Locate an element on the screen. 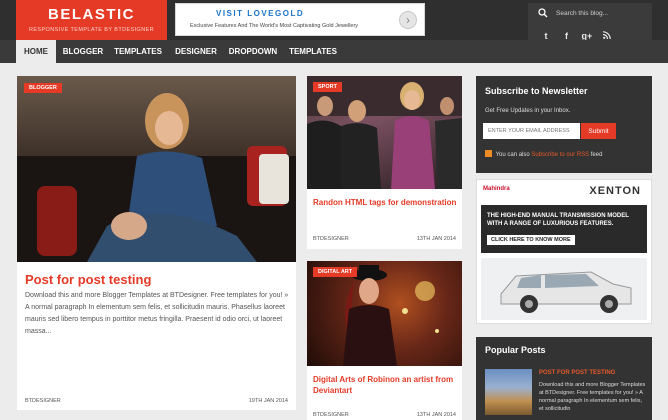 This screenshot has width=668, height=420. rss-subscribe-link: Subscribe to our RSS is located at coordinates (560, 155).